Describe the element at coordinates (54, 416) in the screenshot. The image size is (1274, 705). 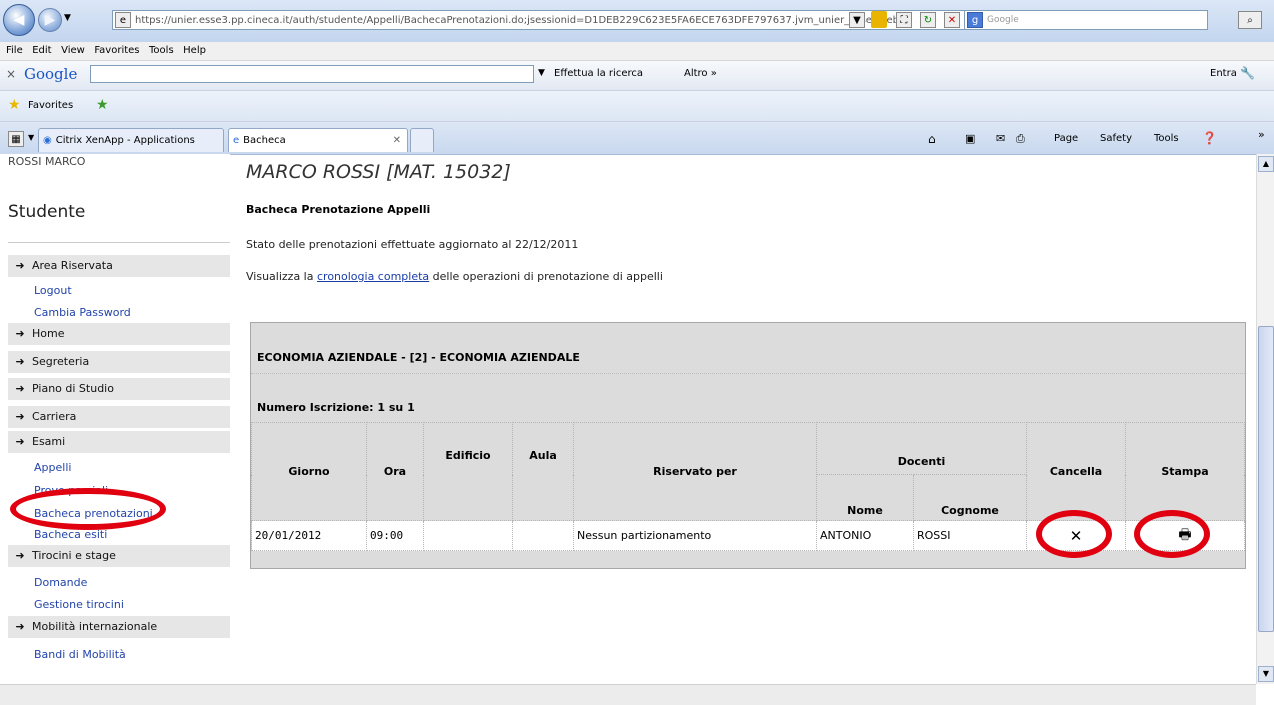
I see `sidebar-item-label: Carriera` at that location.